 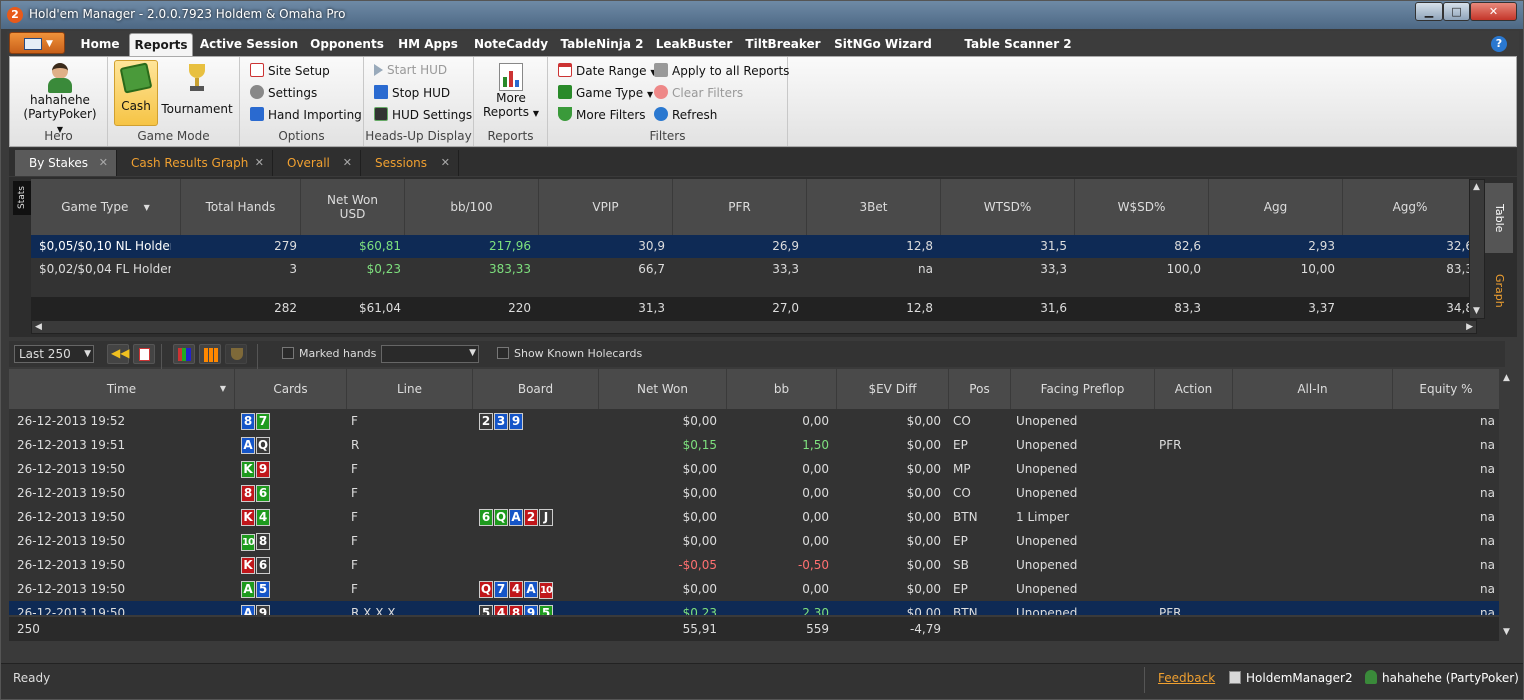 What do you see at coordinates (1493, 11) in the screenshot?
I see `close-button: ✕` at bounding box center [1493, 11].